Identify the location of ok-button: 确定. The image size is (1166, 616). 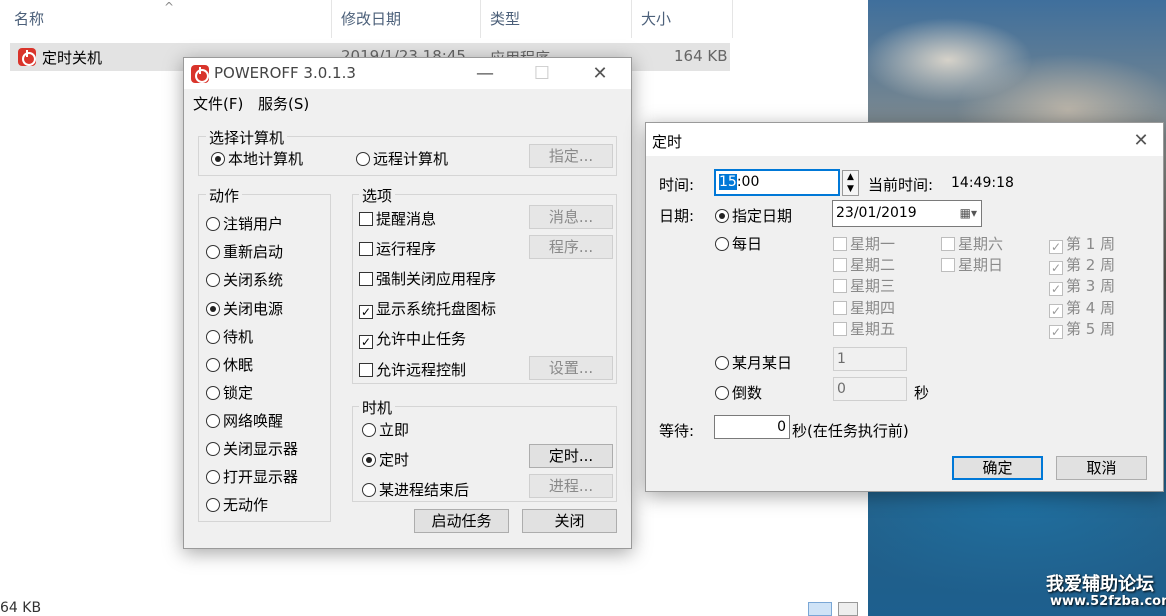
(997, 468).